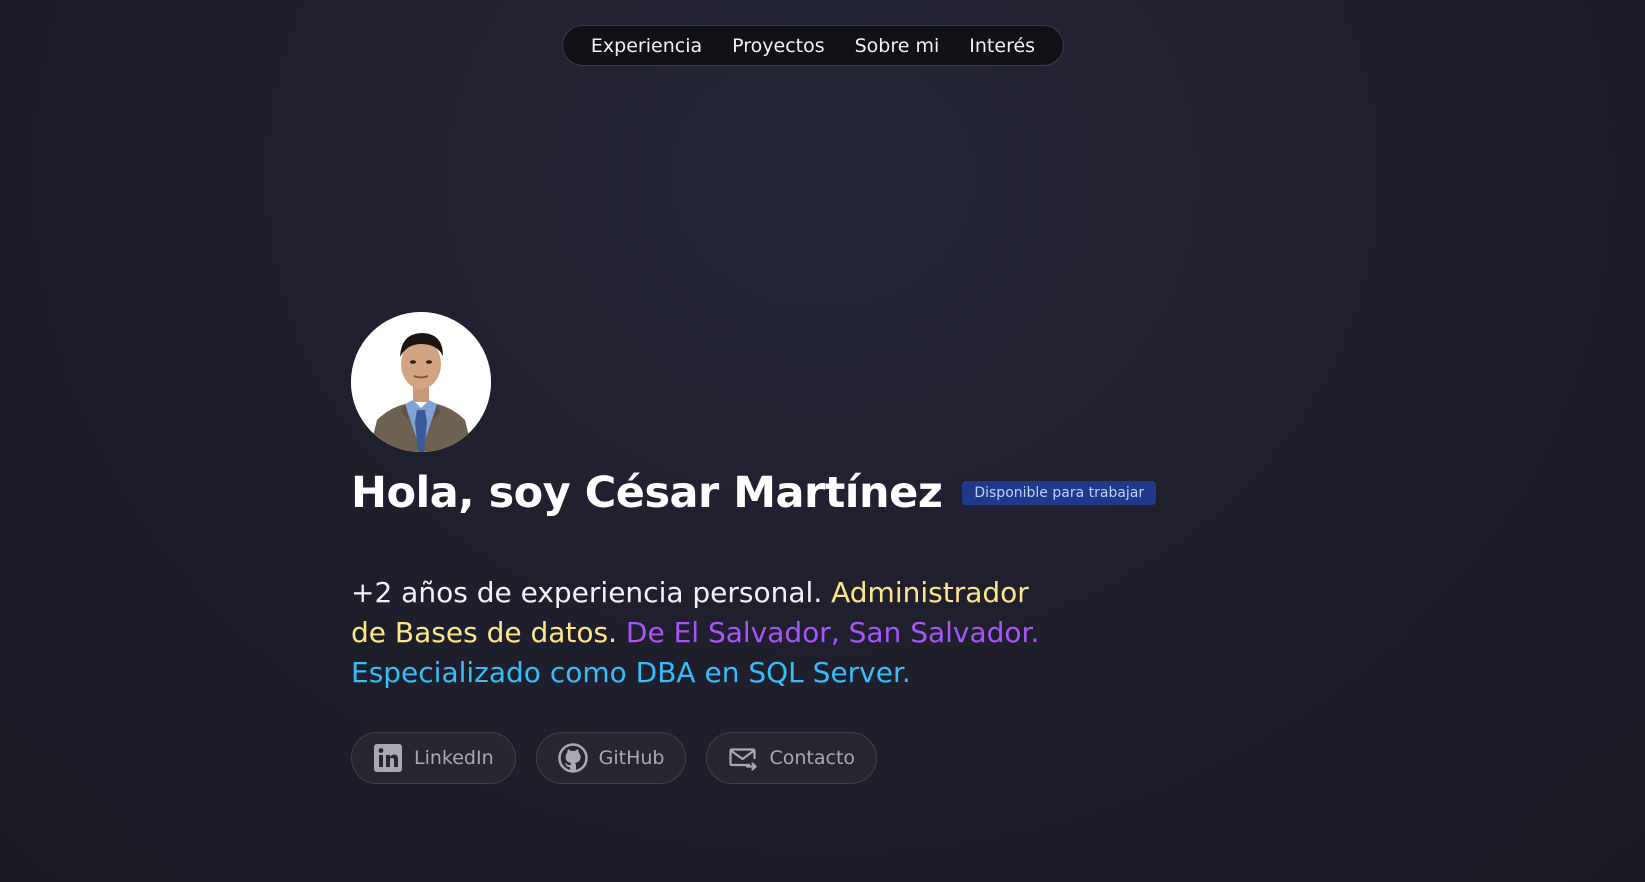 This screenshot has width=1645, height=882. What do you see at coordinates (832, 632) in the screenshot?
I see `intro-location: De El Salvador, San Salvador.` at bounding box center [832, 632].